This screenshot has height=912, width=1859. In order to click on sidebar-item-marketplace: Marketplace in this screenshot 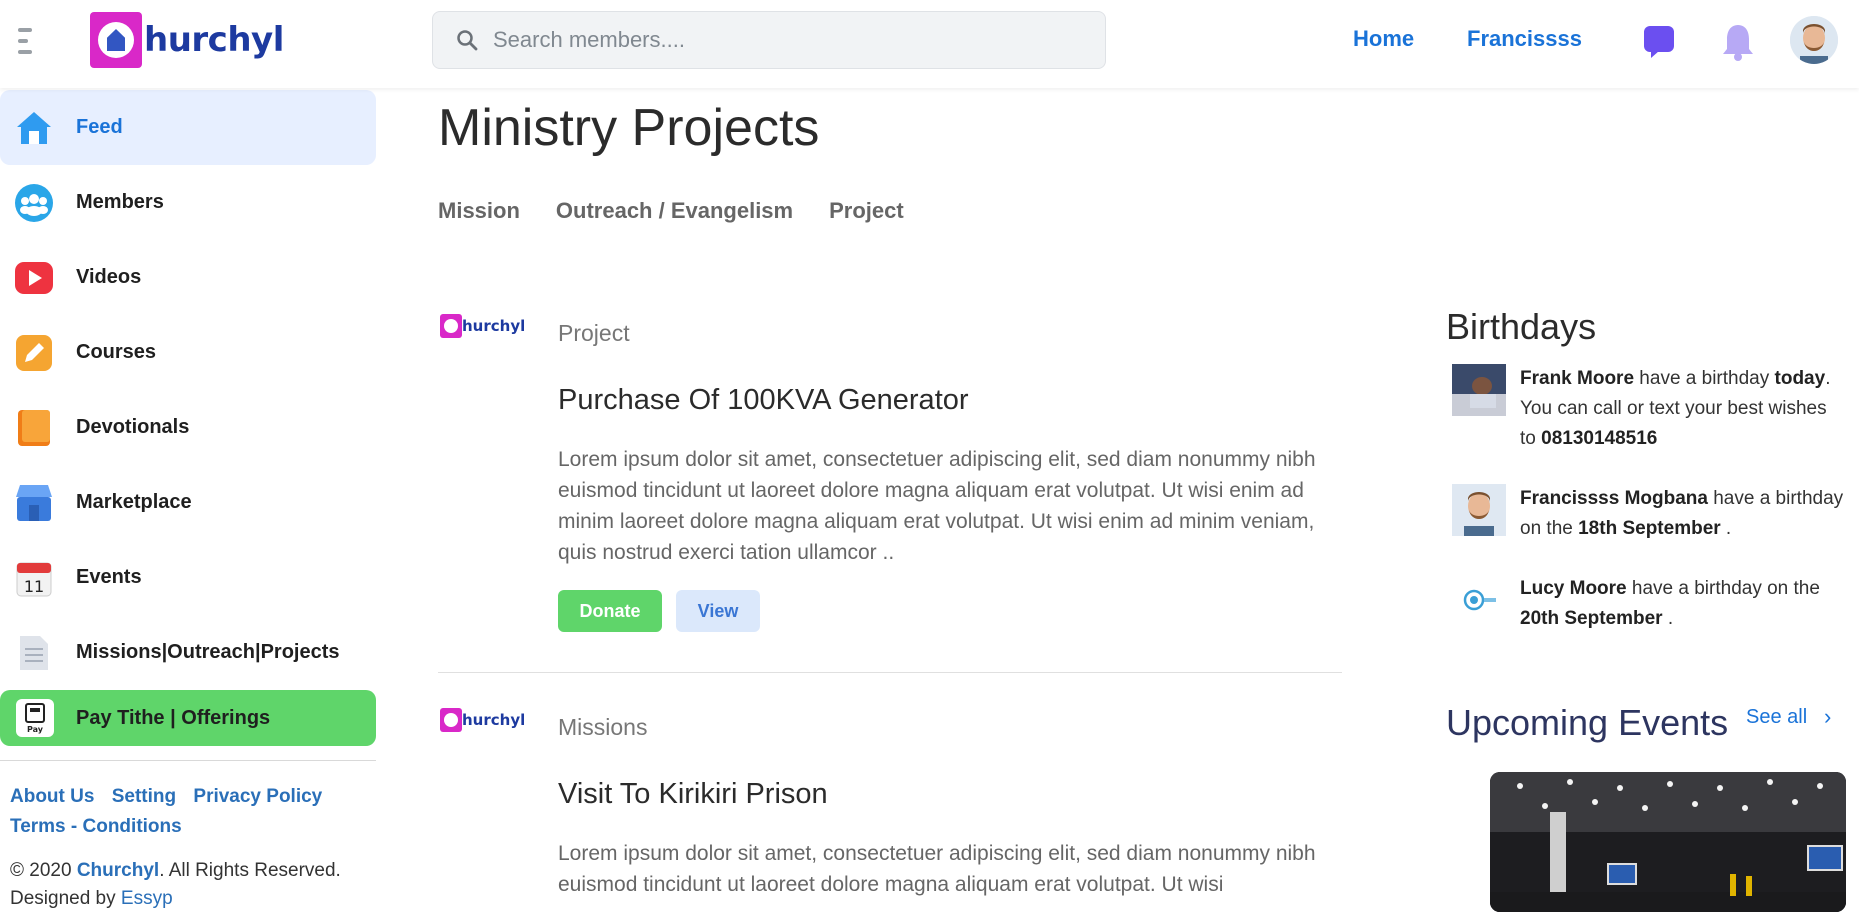, I will do `click(188, 502)`.